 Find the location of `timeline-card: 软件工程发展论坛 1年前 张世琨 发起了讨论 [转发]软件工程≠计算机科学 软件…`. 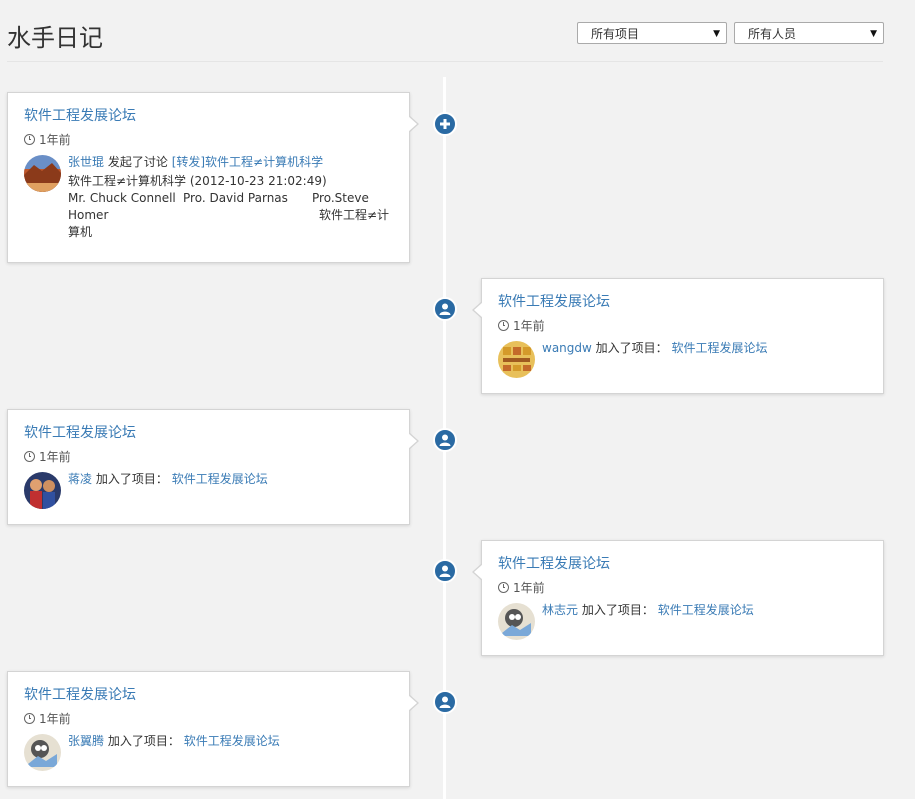

timeline-card: 软件工程发展论坛 1年前 张世琨 发起了讨论 [转发]软件工程≠计算机科学 软件… is located at coordinates (213, 177).